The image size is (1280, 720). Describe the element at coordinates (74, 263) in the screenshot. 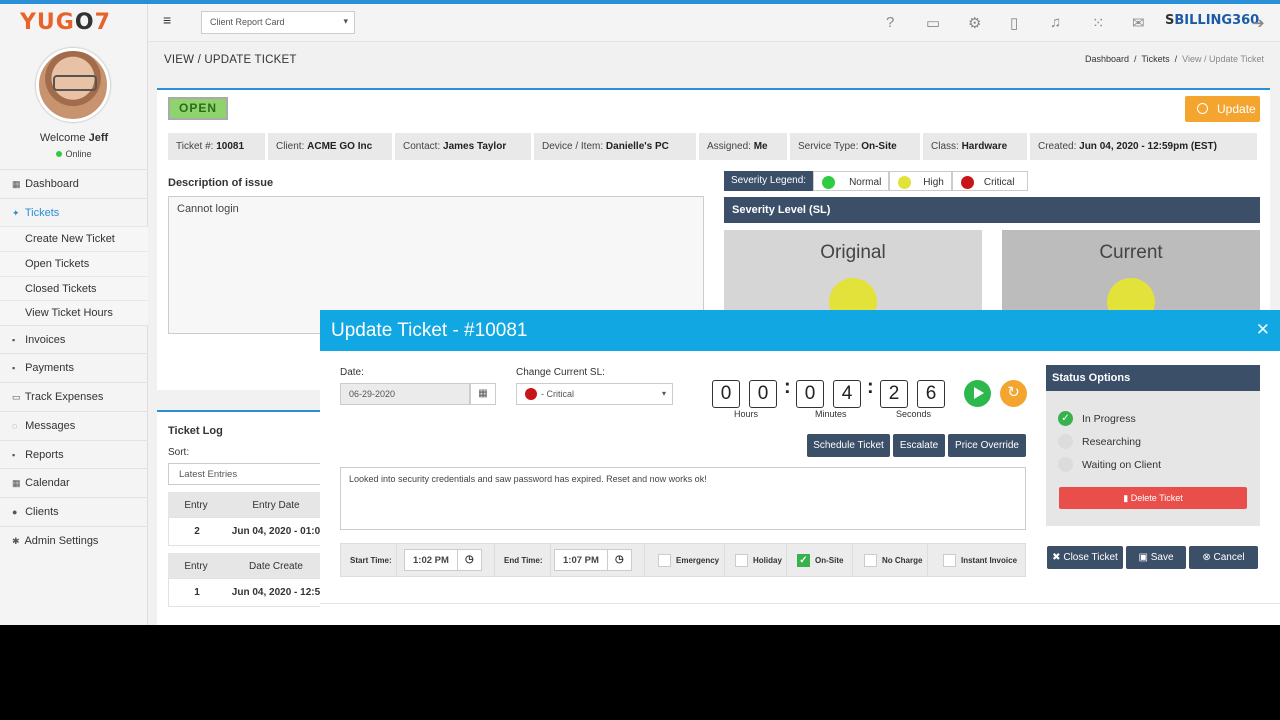

I see `sidebar-item-open-tickets: Open Tickets` at that location.